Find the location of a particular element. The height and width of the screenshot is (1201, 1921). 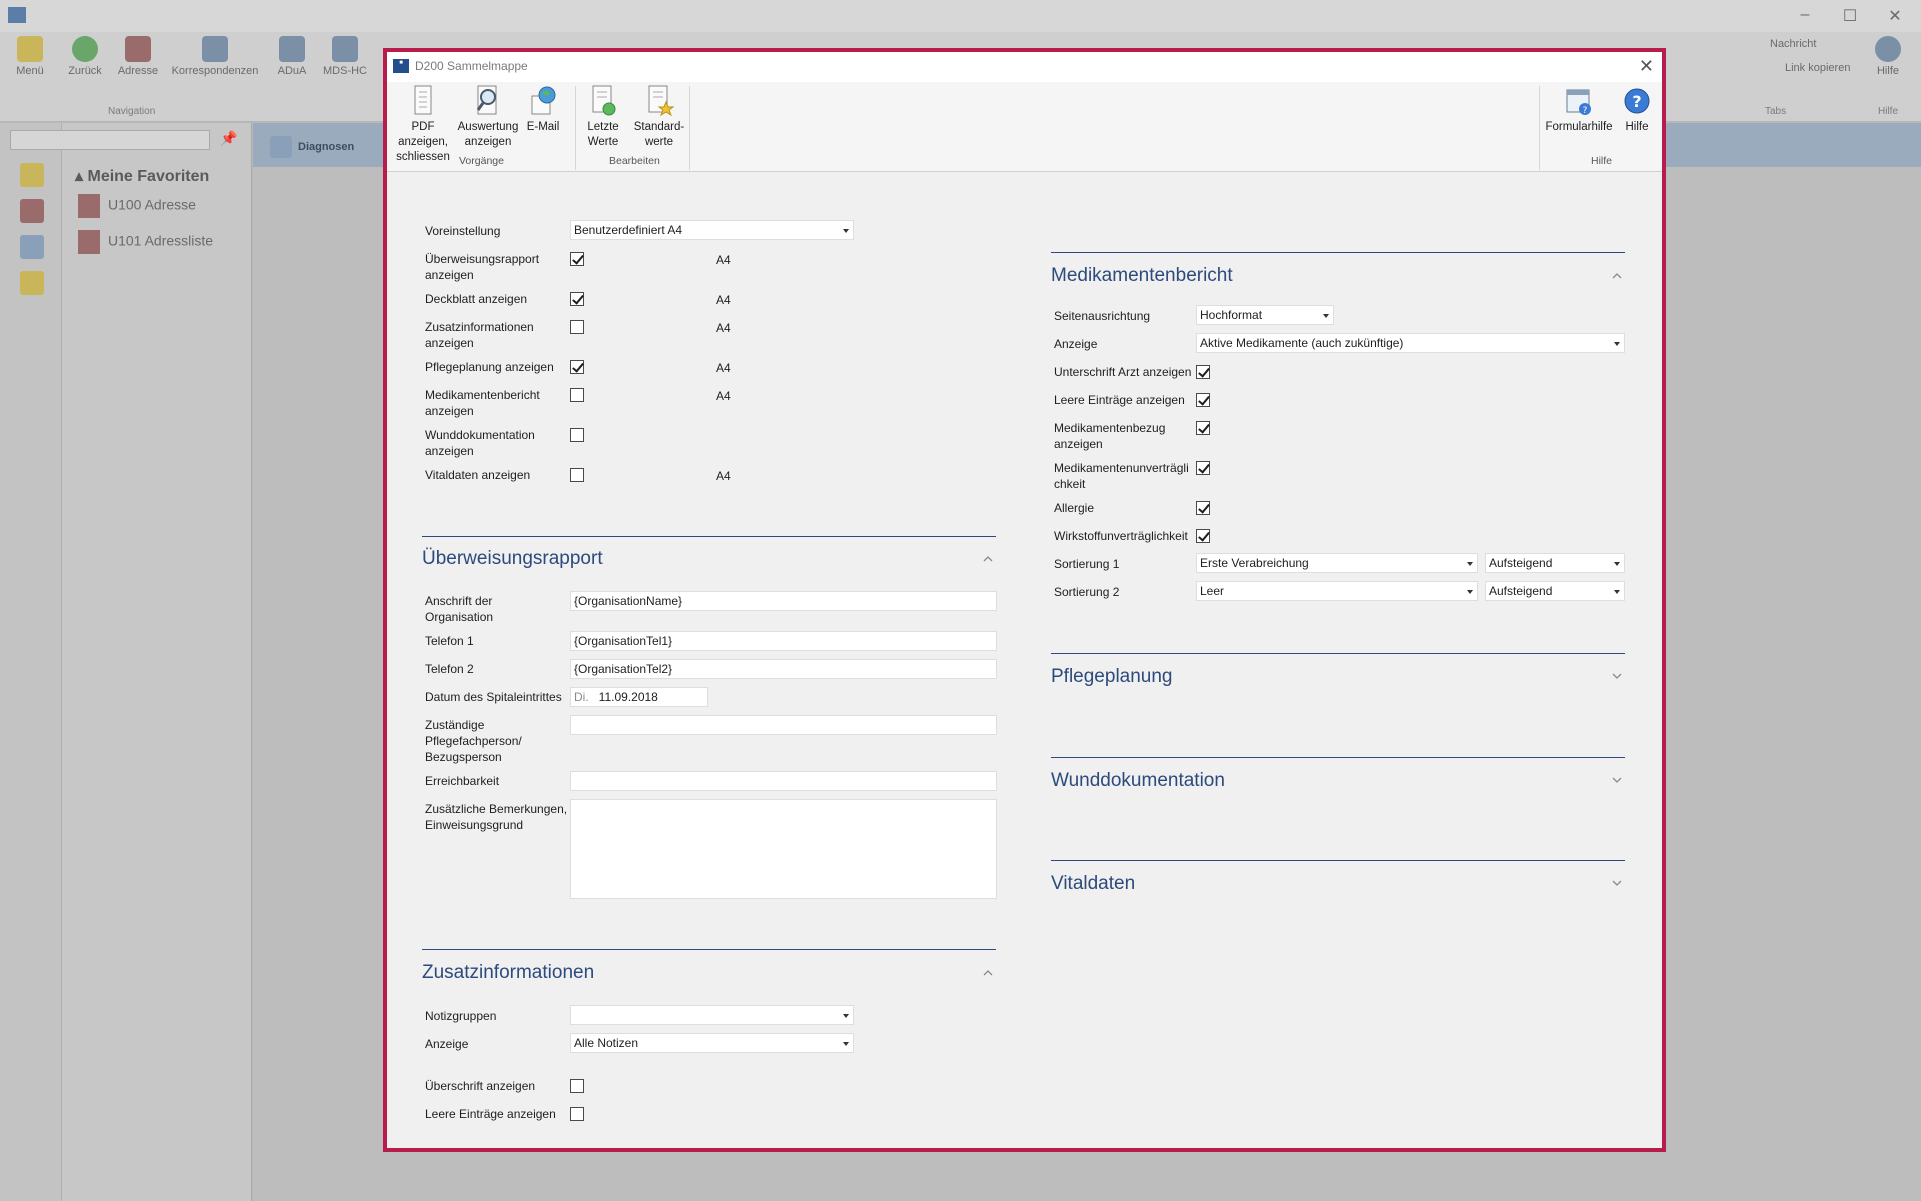

auswertung-anzeigen-button: Auswertung anzeigen is located at coordinates (488, 117).